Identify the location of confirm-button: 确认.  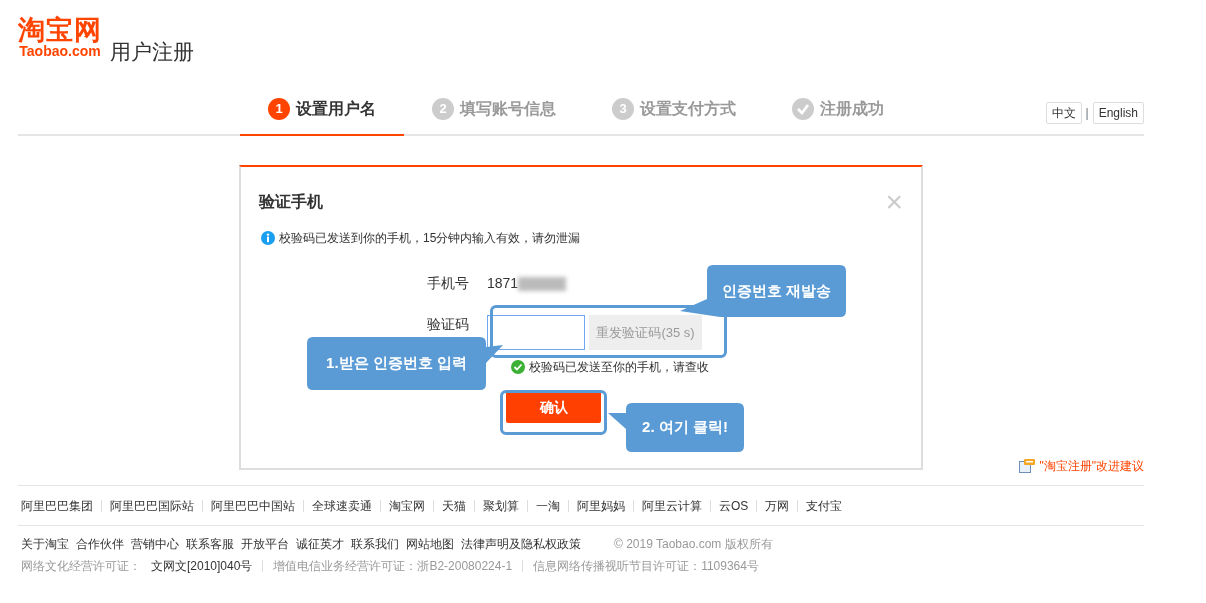
(553, 407).